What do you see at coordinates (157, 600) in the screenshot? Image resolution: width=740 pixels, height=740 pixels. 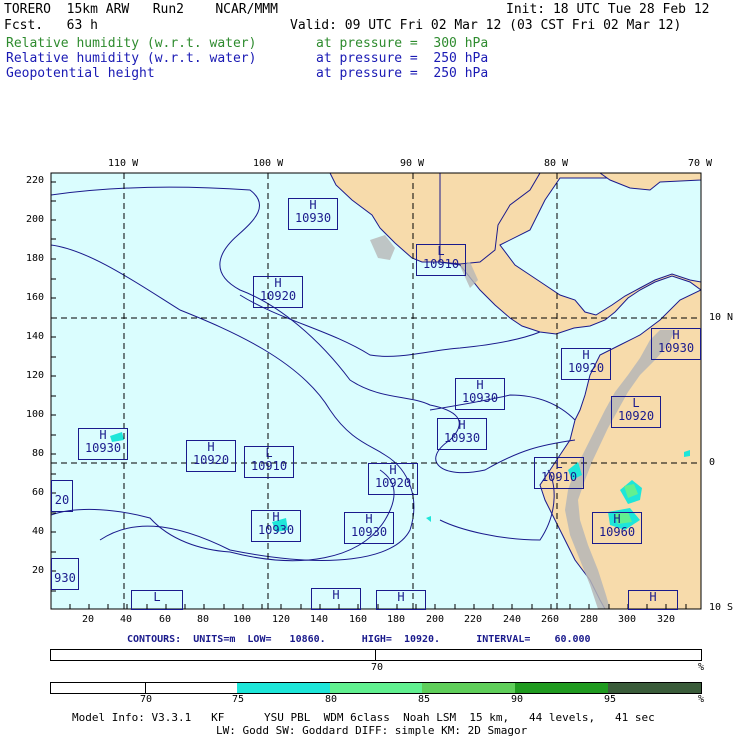 I see `center-box-edge: L` at bounding box center [157, 600].